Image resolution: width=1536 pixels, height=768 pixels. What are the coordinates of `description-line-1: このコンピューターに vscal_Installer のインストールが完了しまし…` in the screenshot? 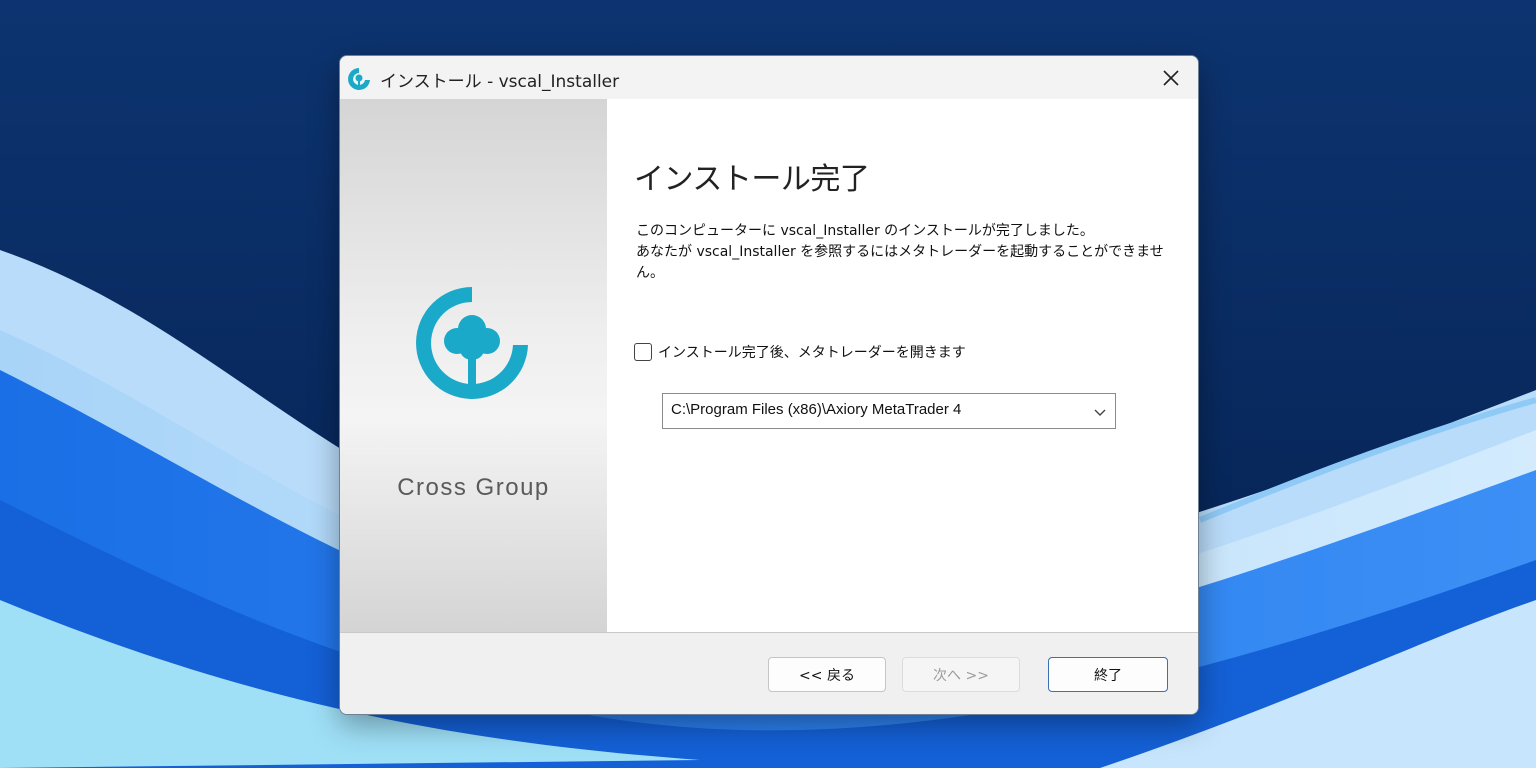 It's located at (865, 231).